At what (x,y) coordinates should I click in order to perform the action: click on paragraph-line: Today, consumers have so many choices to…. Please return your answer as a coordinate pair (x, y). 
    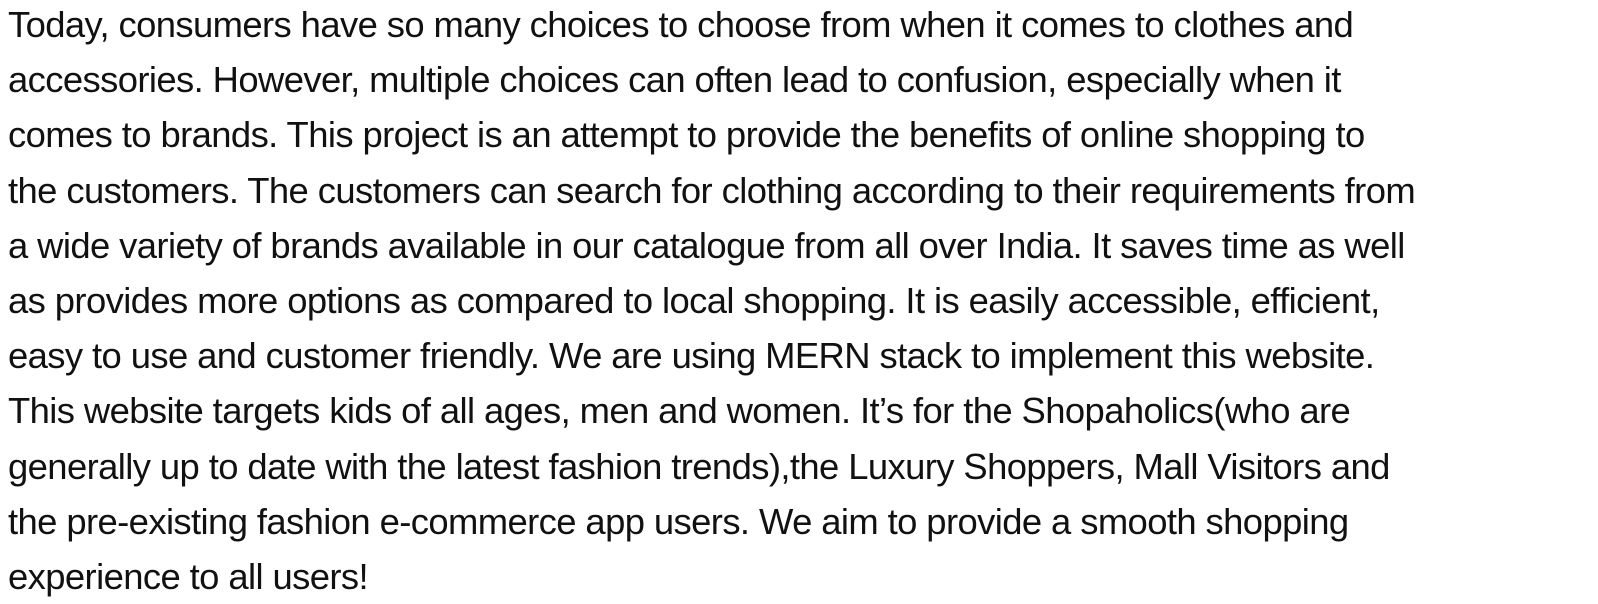
    Looking at the image, I should click on (681, 24).